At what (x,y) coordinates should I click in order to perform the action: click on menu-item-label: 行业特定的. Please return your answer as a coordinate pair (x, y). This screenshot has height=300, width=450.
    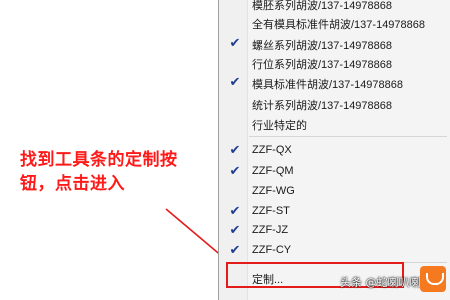
    Looking at the image, I should click on (279, 126).